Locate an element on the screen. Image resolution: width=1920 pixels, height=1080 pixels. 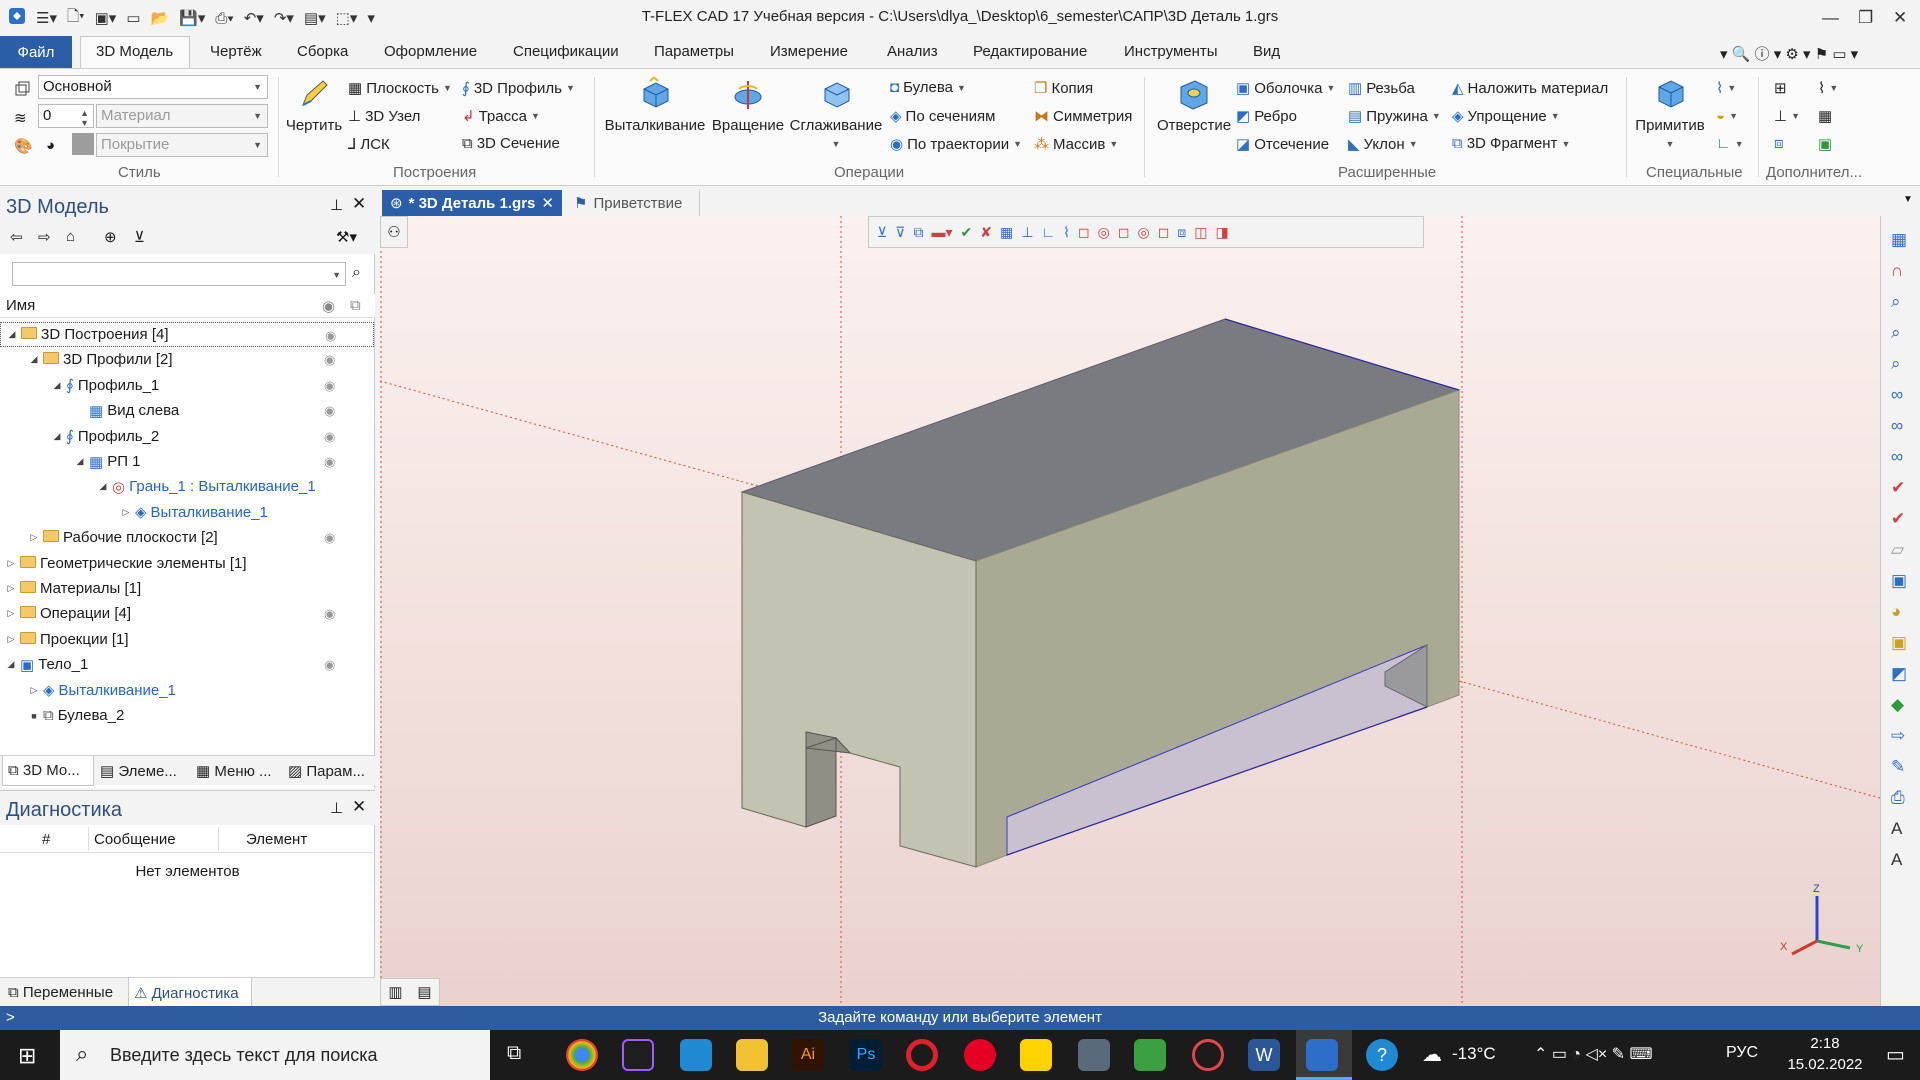
hole-button: Отверстие is located at coordinates (1194, 105).